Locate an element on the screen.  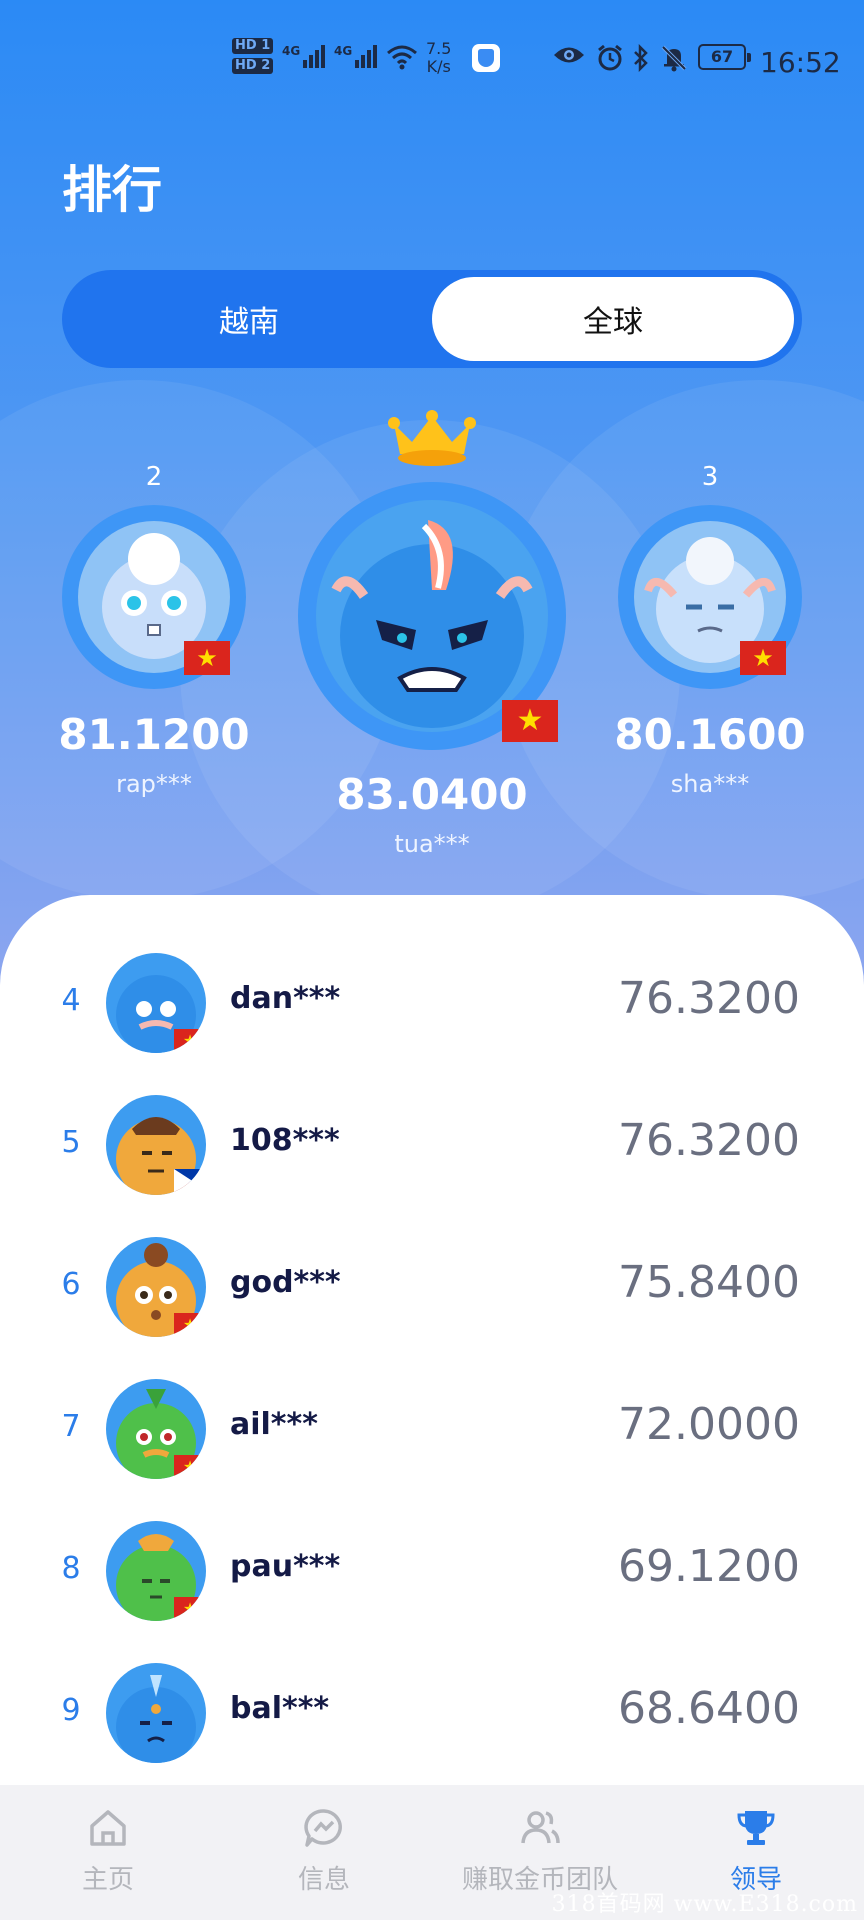
wifi-icon is located at coordinates (402, 57).